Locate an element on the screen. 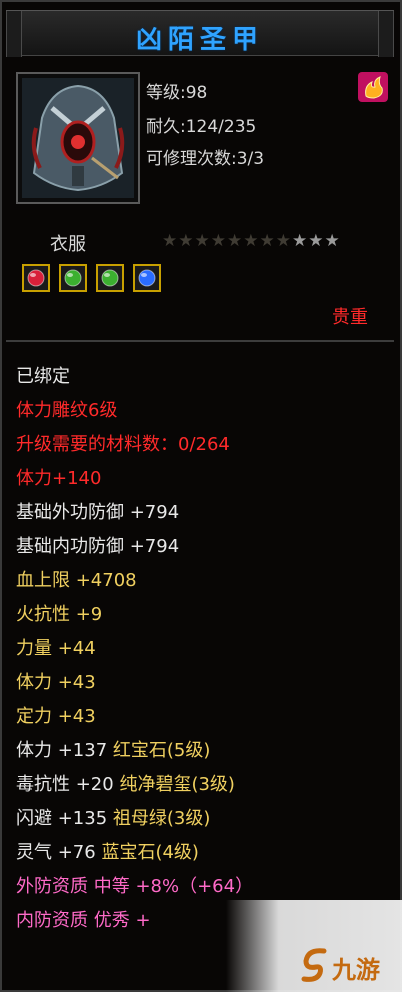 This screenshot has height=992, width=402. attribute-line: 已绑定 is located at coordinates (43, 375).